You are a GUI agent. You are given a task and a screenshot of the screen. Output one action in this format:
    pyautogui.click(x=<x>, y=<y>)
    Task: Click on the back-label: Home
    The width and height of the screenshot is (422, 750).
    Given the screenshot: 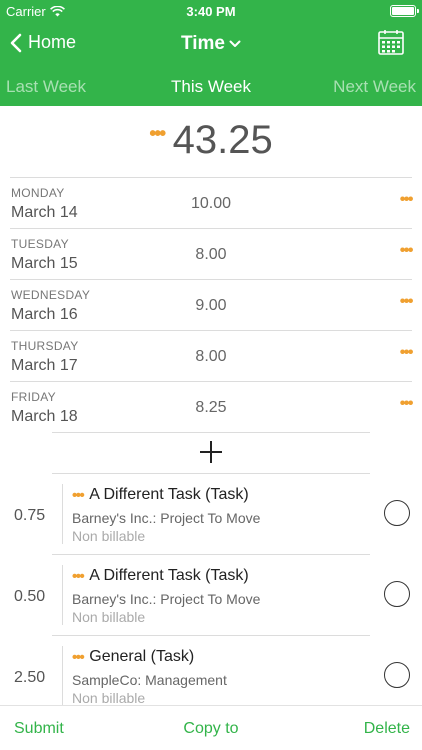 What is the action you would take?
    pyautogui.click(x=52, y=42)
    